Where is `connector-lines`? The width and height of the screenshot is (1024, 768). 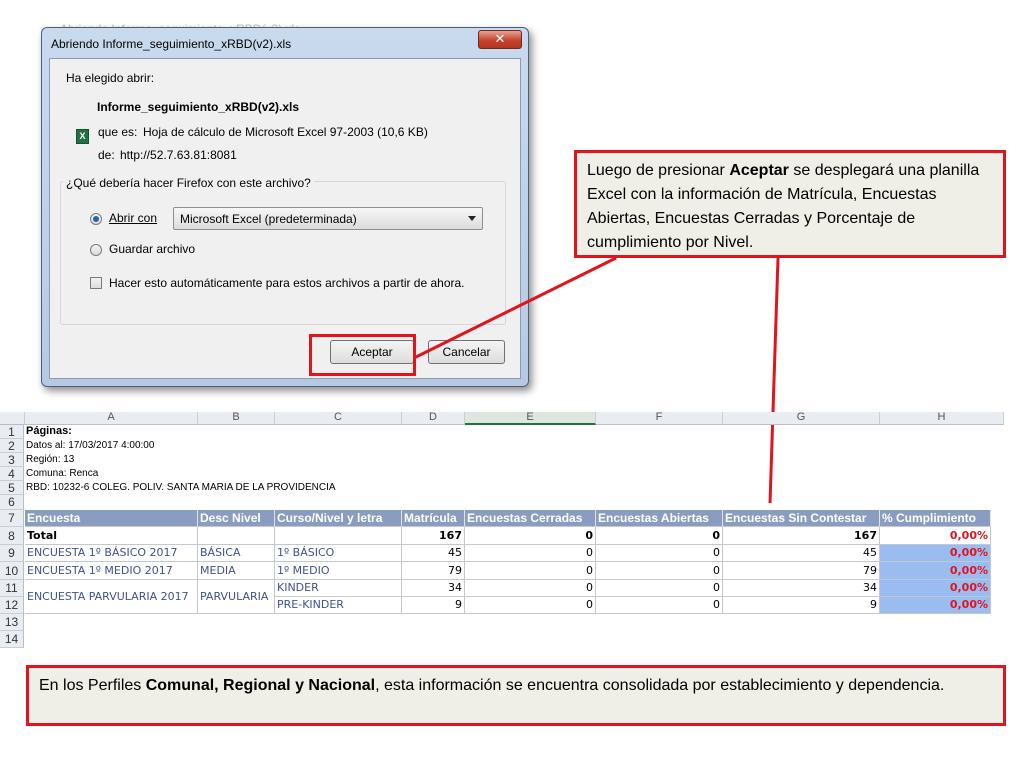
connector-lines is located at coordinates (596, 380).